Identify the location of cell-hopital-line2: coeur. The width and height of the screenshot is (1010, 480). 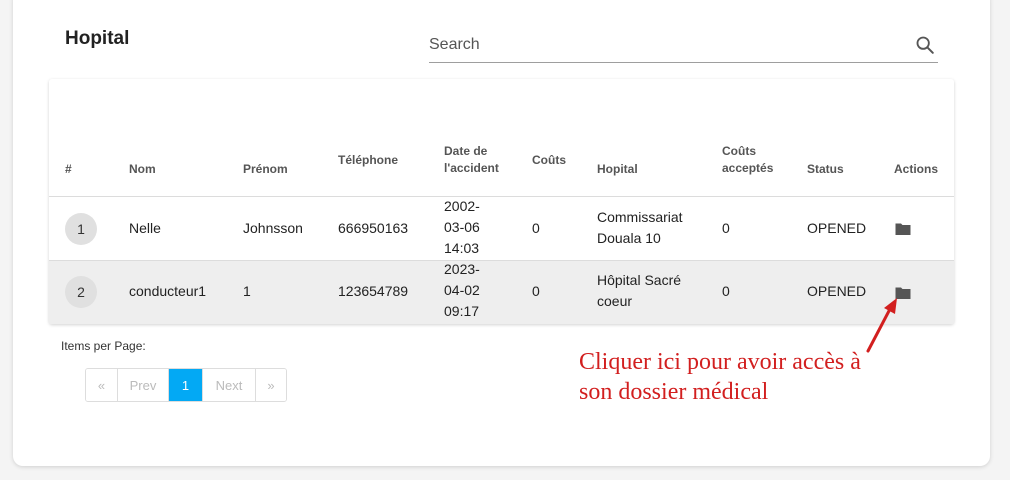
(615, 301).